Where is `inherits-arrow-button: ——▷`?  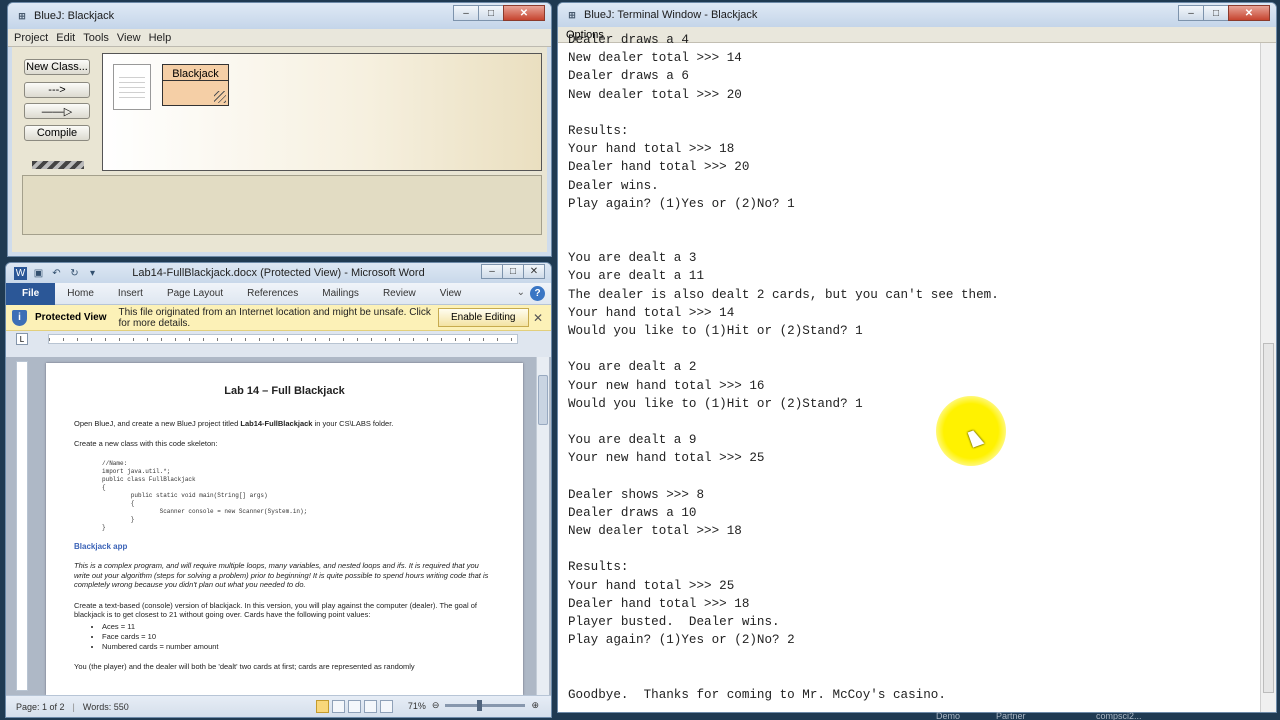 inherits-arrow-button: ——▷ is located at coordinates (57, 111).